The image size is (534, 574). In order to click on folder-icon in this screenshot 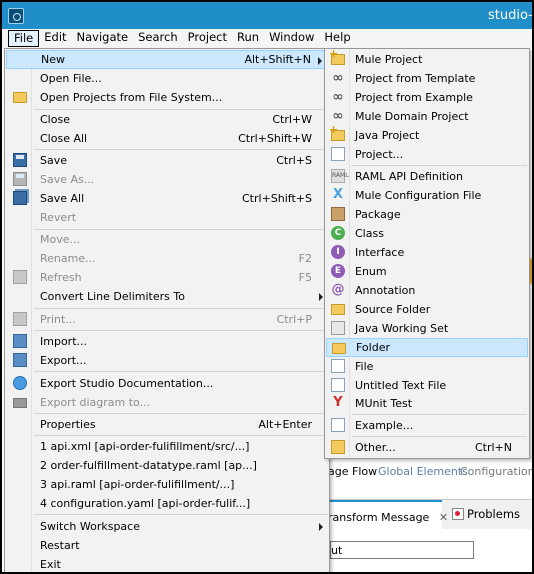, I will do `click(20, 97)`.